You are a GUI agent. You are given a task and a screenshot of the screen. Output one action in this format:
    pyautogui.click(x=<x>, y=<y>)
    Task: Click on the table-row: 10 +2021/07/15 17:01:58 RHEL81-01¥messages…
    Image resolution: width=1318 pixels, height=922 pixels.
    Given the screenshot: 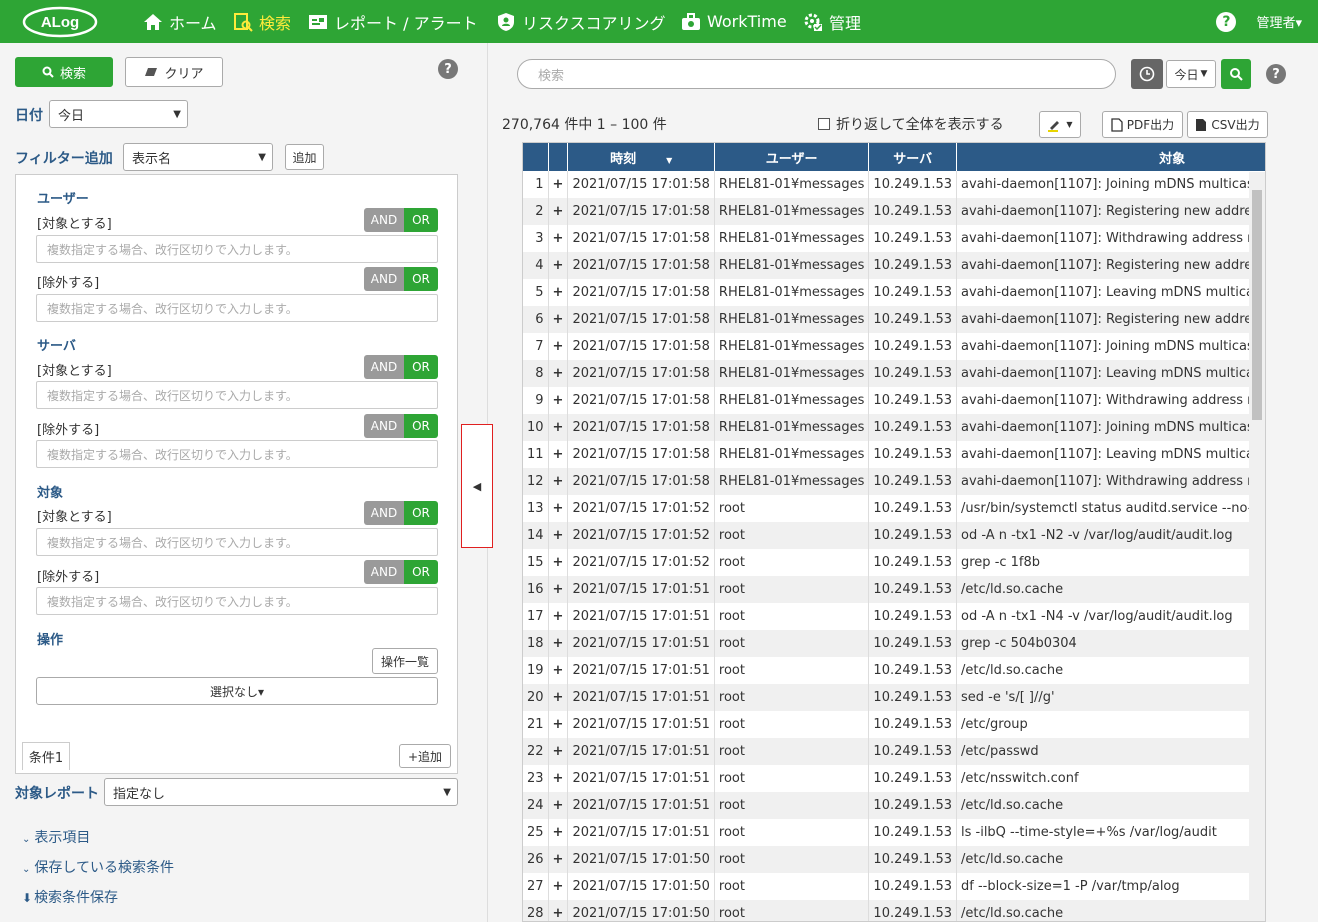 What is the action you would take?
    pyautogui.click(x=894, y=427)
    